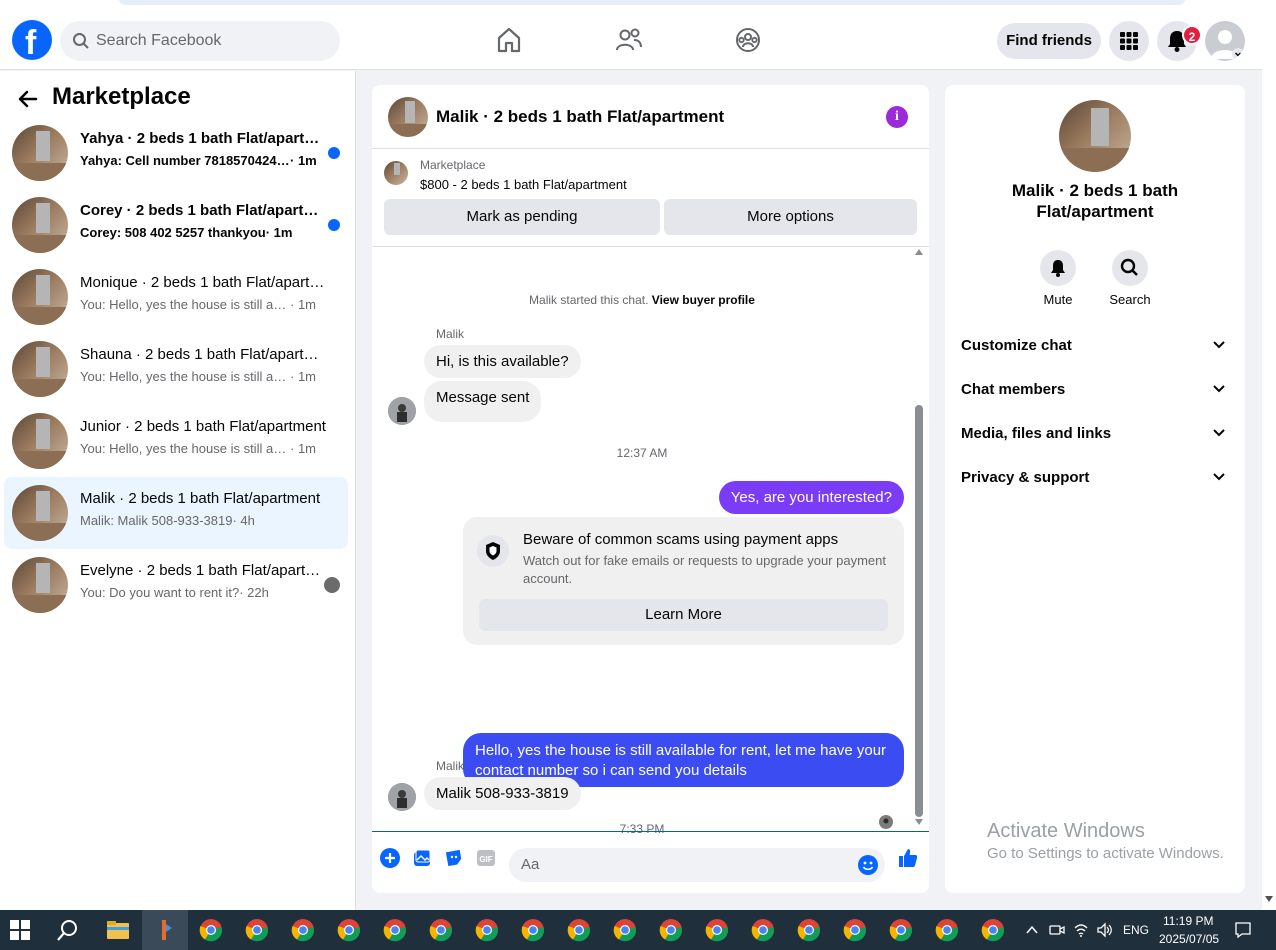 This screenshot has width=1276, height=950. What do you see at coordinates (1243, 930) in the screenshot?
I see `notification-center-icon` at bounding box center [1243, 930].